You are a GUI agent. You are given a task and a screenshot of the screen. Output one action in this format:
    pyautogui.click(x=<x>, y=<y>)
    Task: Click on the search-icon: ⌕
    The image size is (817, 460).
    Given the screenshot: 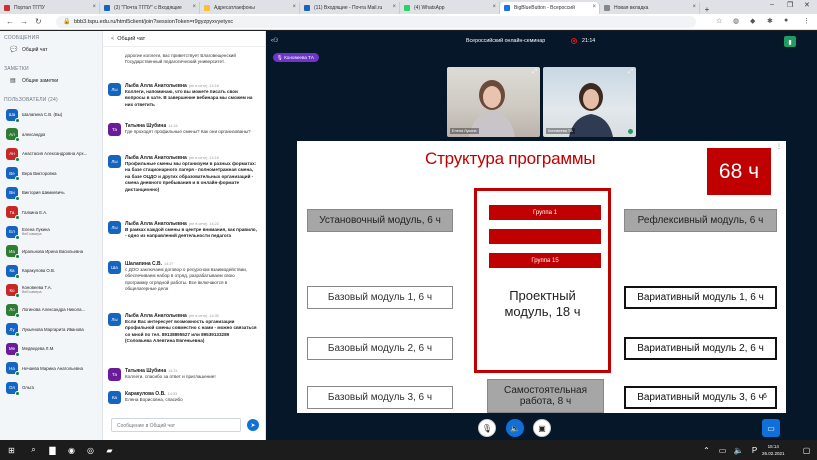 What is the action you would take?
    pyautogui.click(x=33, y=450)
    